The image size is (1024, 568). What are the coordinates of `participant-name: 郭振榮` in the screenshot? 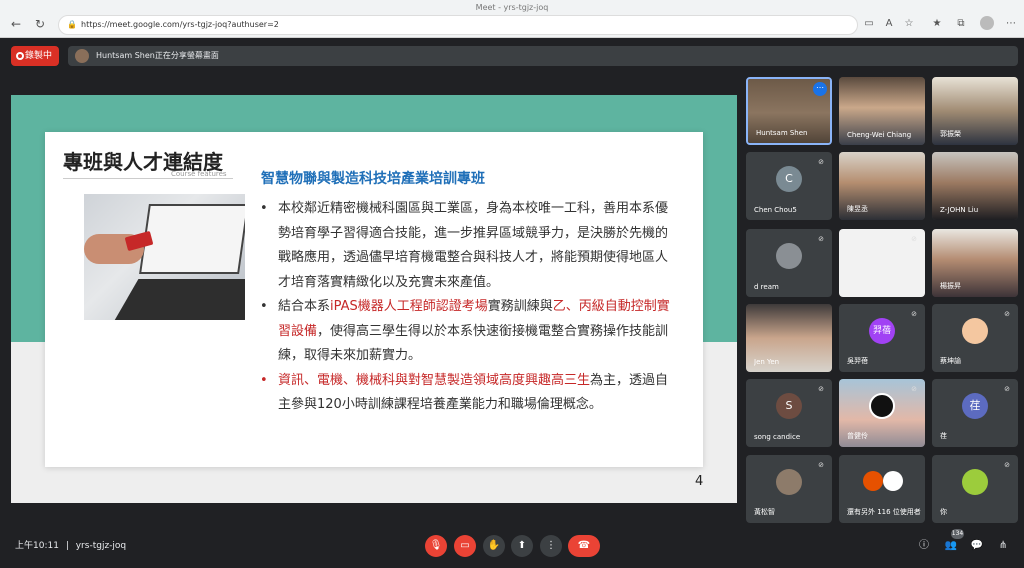 It's located at (950, 134).